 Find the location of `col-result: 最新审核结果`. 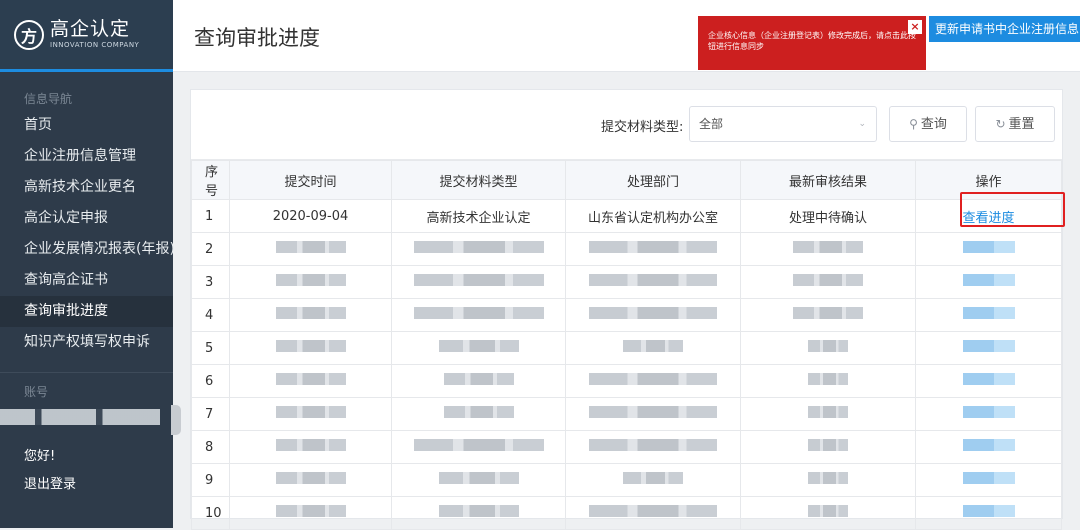

col-result: 最新审核结果 is located at coordinates (828, 180).